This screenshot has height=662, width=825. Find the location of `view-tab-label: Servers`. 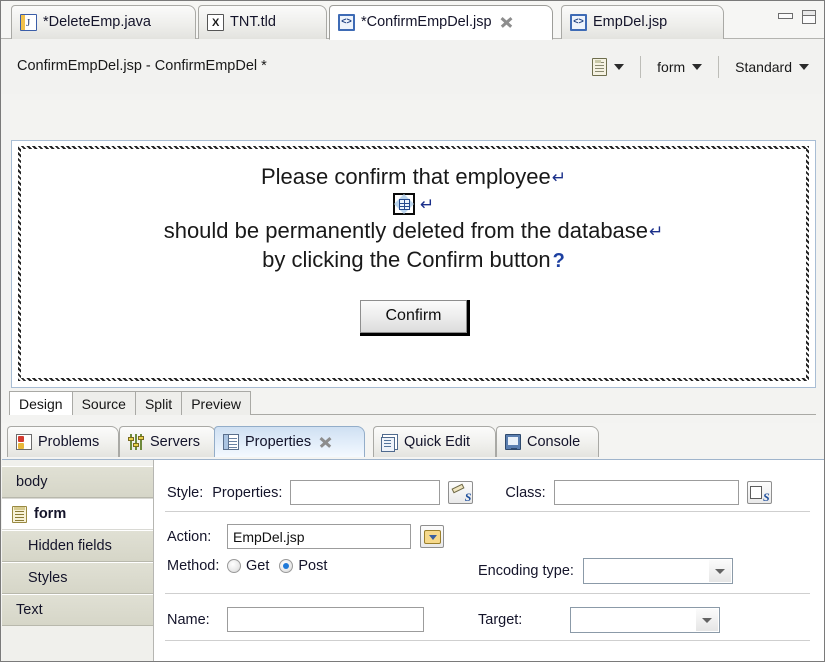

view-tab-label: Servers is located at coordinates (175, 442).